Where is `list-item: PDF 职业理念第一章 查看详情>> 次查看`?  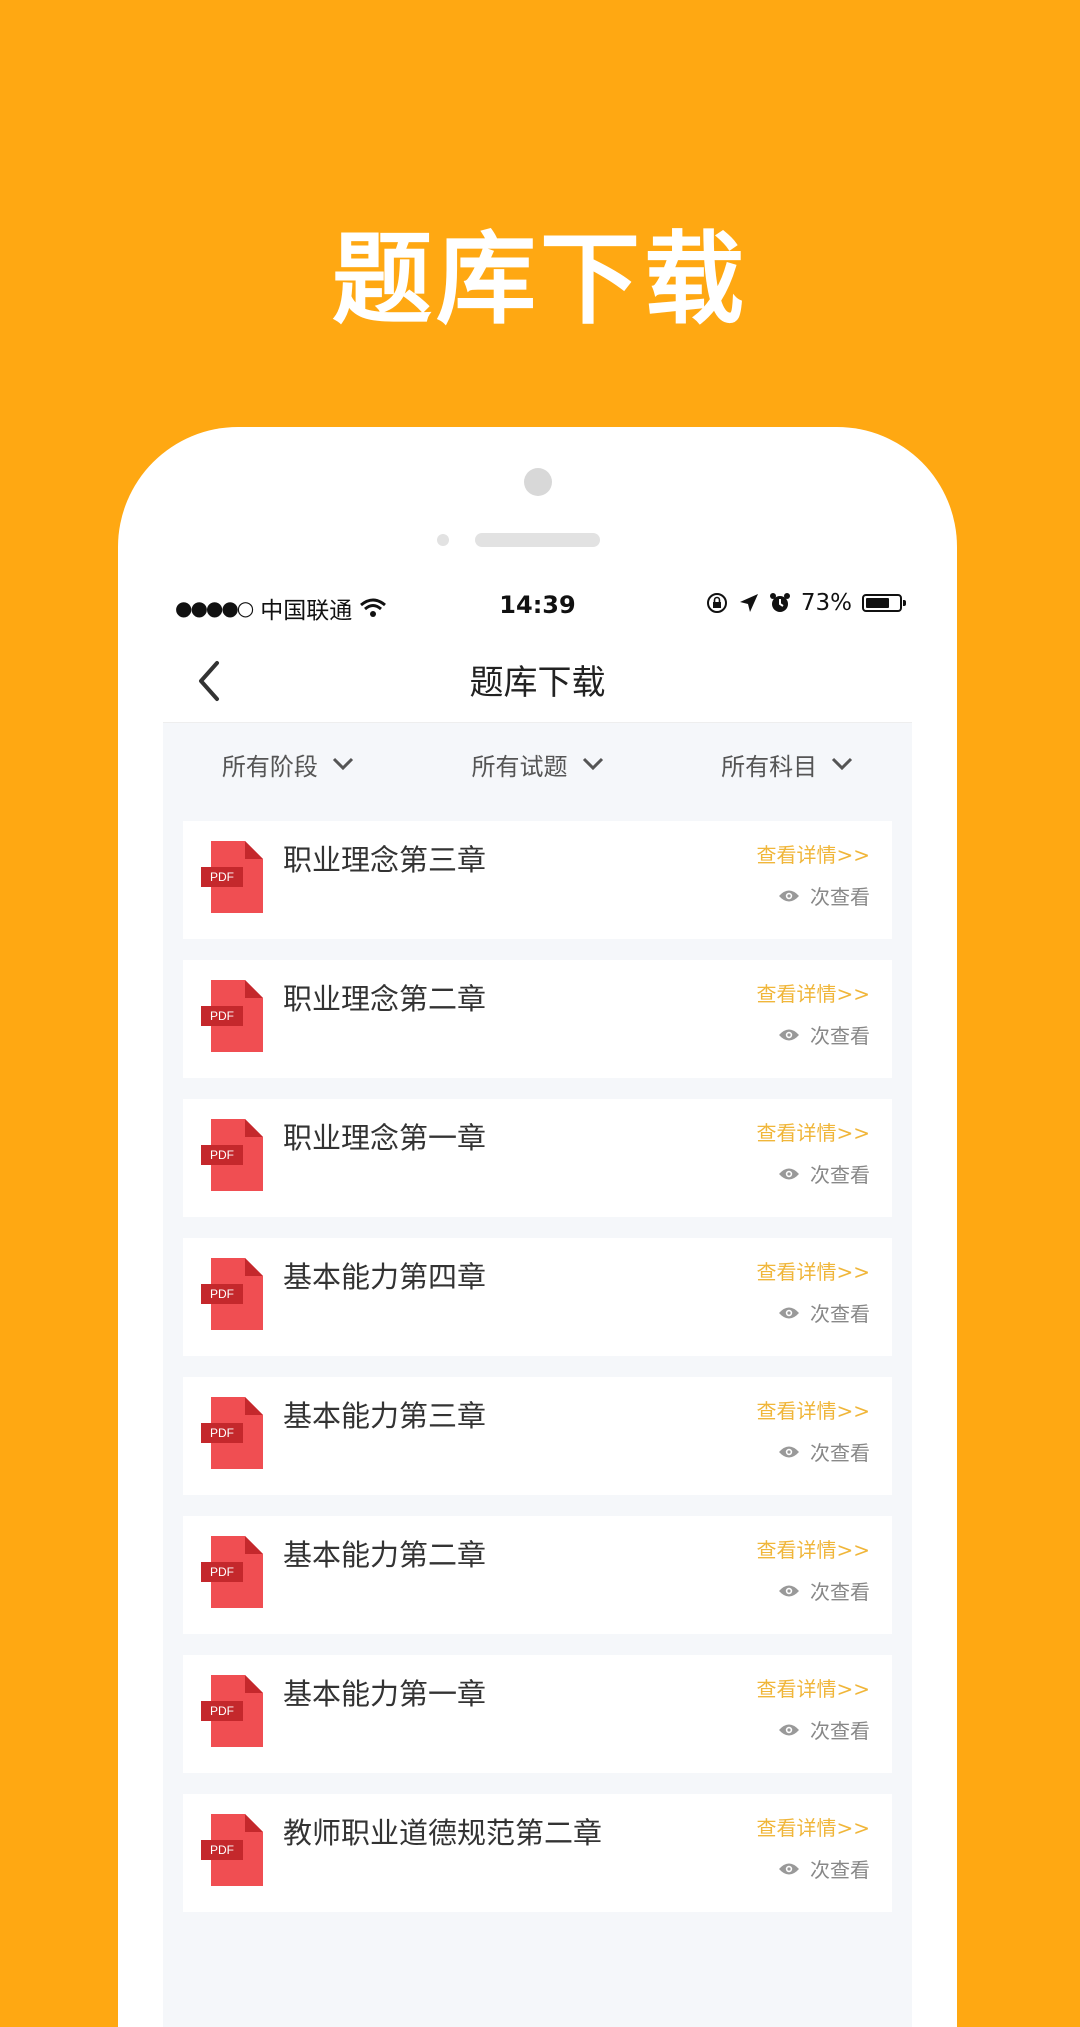 list-item: PDF 职业理念第一章 查看详情>> 次查看 is located at coordinates (537, 1158).